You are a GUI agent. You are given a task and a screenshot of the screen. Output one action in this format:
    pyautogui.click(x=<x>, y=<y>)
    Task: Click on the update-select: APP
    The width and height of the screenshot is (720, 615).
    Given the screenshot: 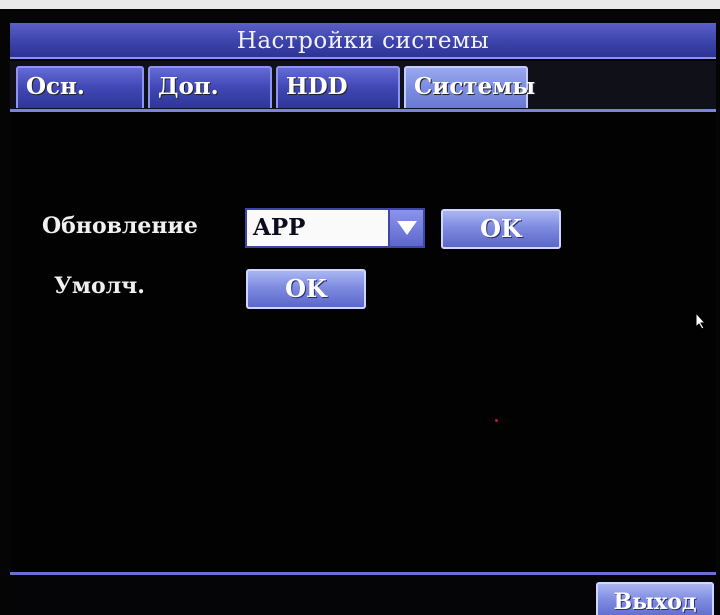 What is the action you would take?
    pyautogui.click(x=335, y=228)
    